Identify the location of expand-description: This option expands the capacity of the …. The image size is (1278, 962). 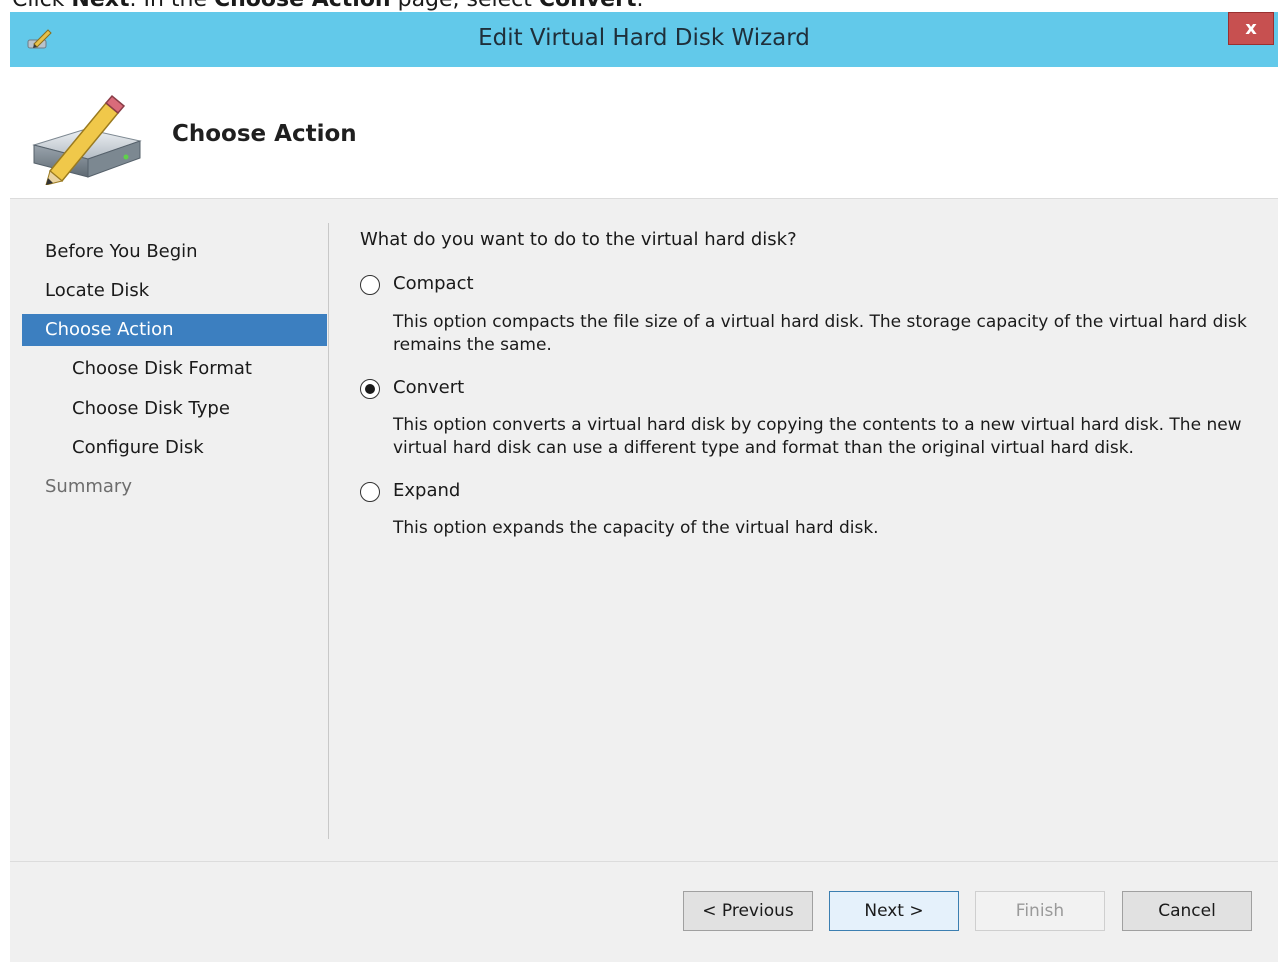
(636, 528).